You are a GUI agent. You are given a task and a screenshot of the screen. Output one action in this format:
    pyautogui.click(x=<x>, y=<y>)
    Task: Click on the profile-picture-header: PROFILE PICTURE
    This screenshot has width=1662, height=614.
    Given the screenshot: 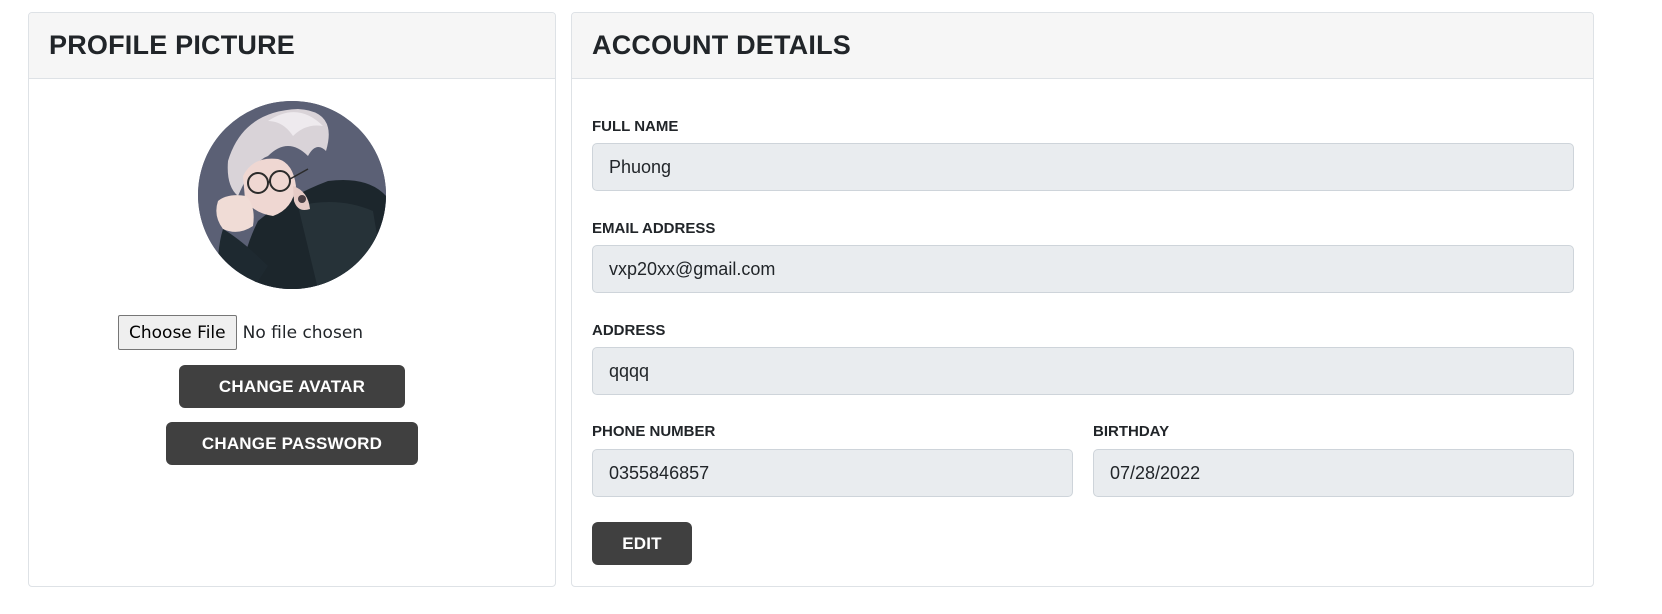 What is the action you would take?
    pyautogui.click(x=292, y=46)
    